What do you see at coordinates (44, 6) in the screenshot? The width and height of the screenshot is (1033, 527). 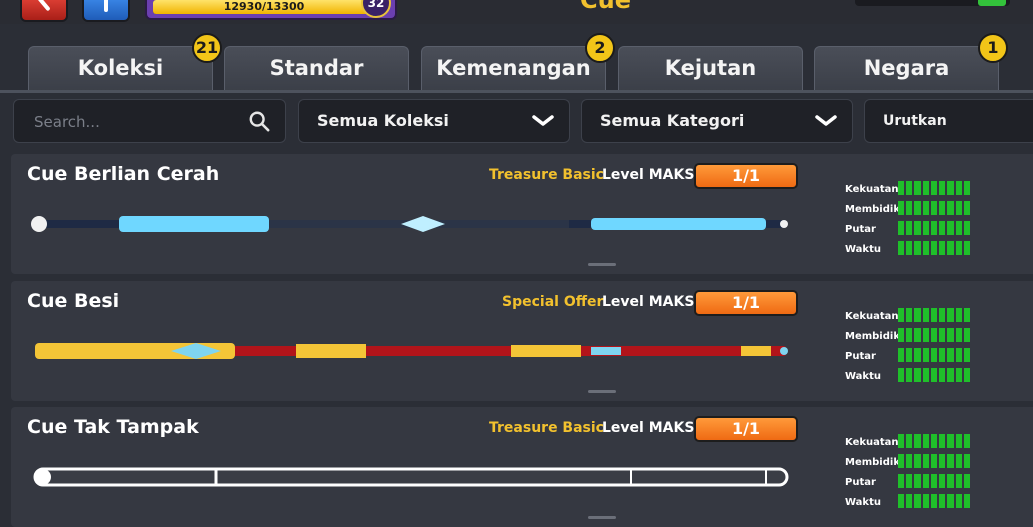 I see `cue-icon` at bounding box center [44, 6].